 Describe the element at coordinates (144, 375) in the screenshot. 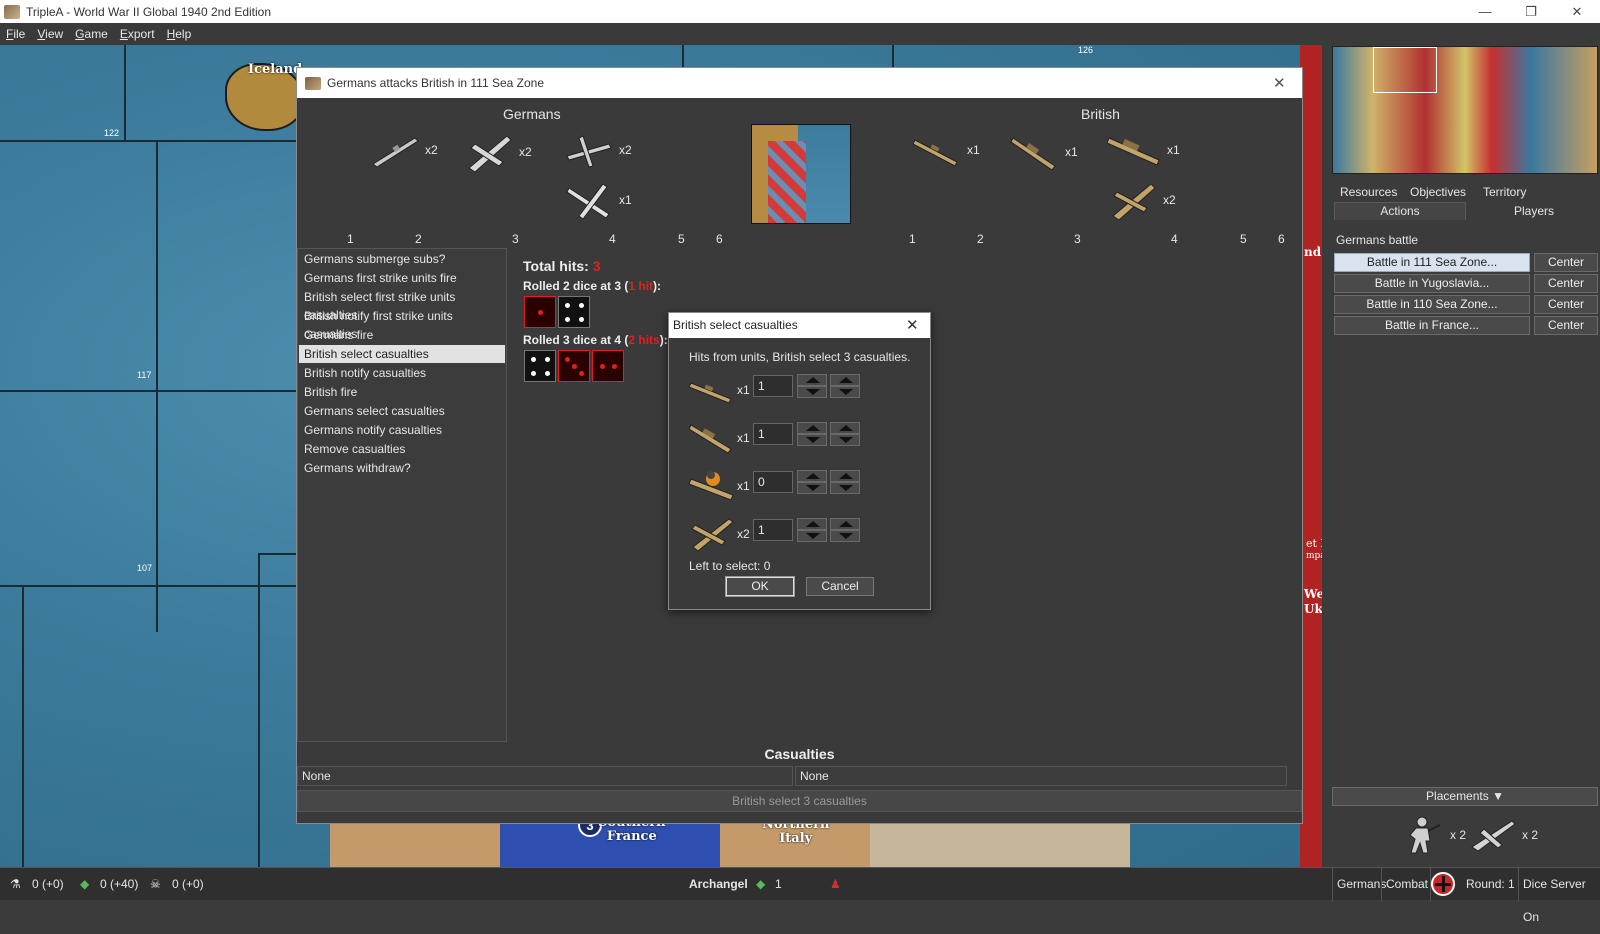

I see `zone-label-117: 117` at that location.